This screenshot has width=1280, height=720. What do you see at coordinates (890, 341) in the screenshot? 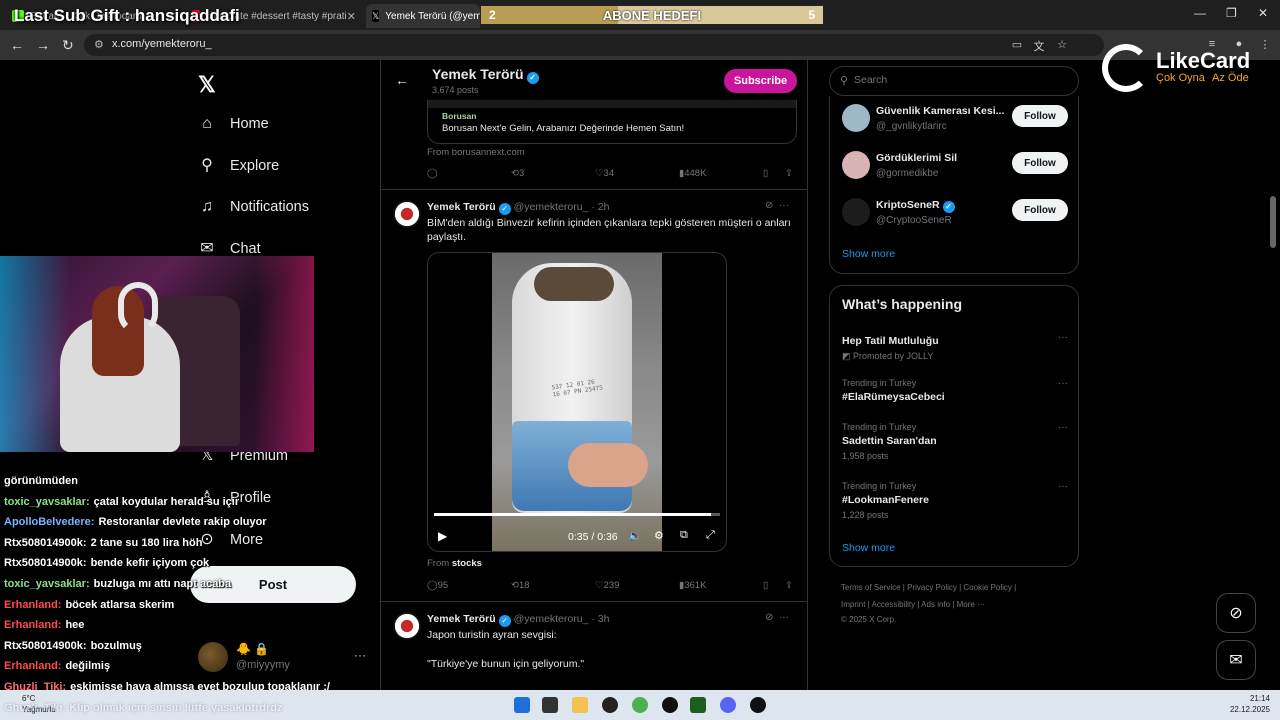
I see `trend-title: Hep Tatil Mutluluğu` at bounding box center [890, 341].